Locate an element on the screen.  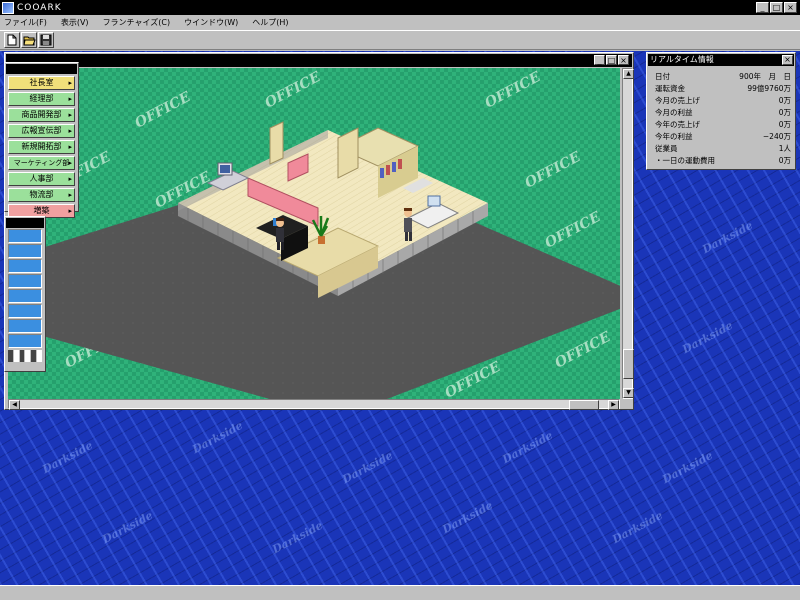
new-file-icon is located at coordinates (12, 40).